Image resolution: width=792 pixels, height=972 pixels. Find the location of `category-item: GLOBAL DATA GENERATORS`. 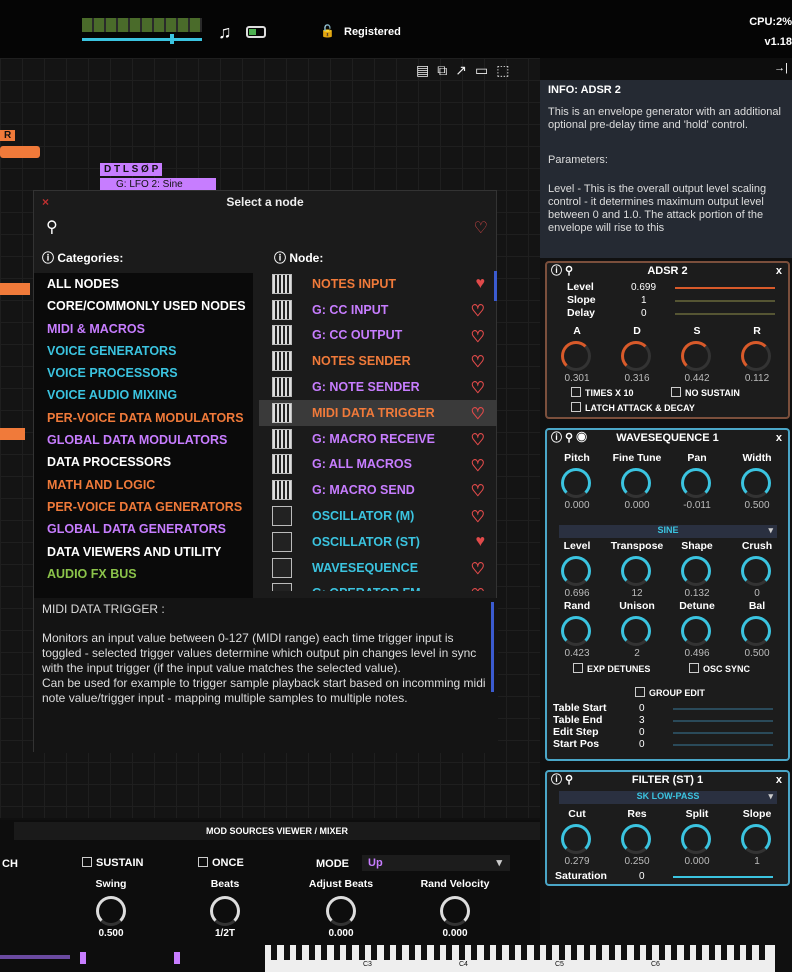

category-item: GLOBAL DATA GENERATORS is located at coordinates (143, 529).